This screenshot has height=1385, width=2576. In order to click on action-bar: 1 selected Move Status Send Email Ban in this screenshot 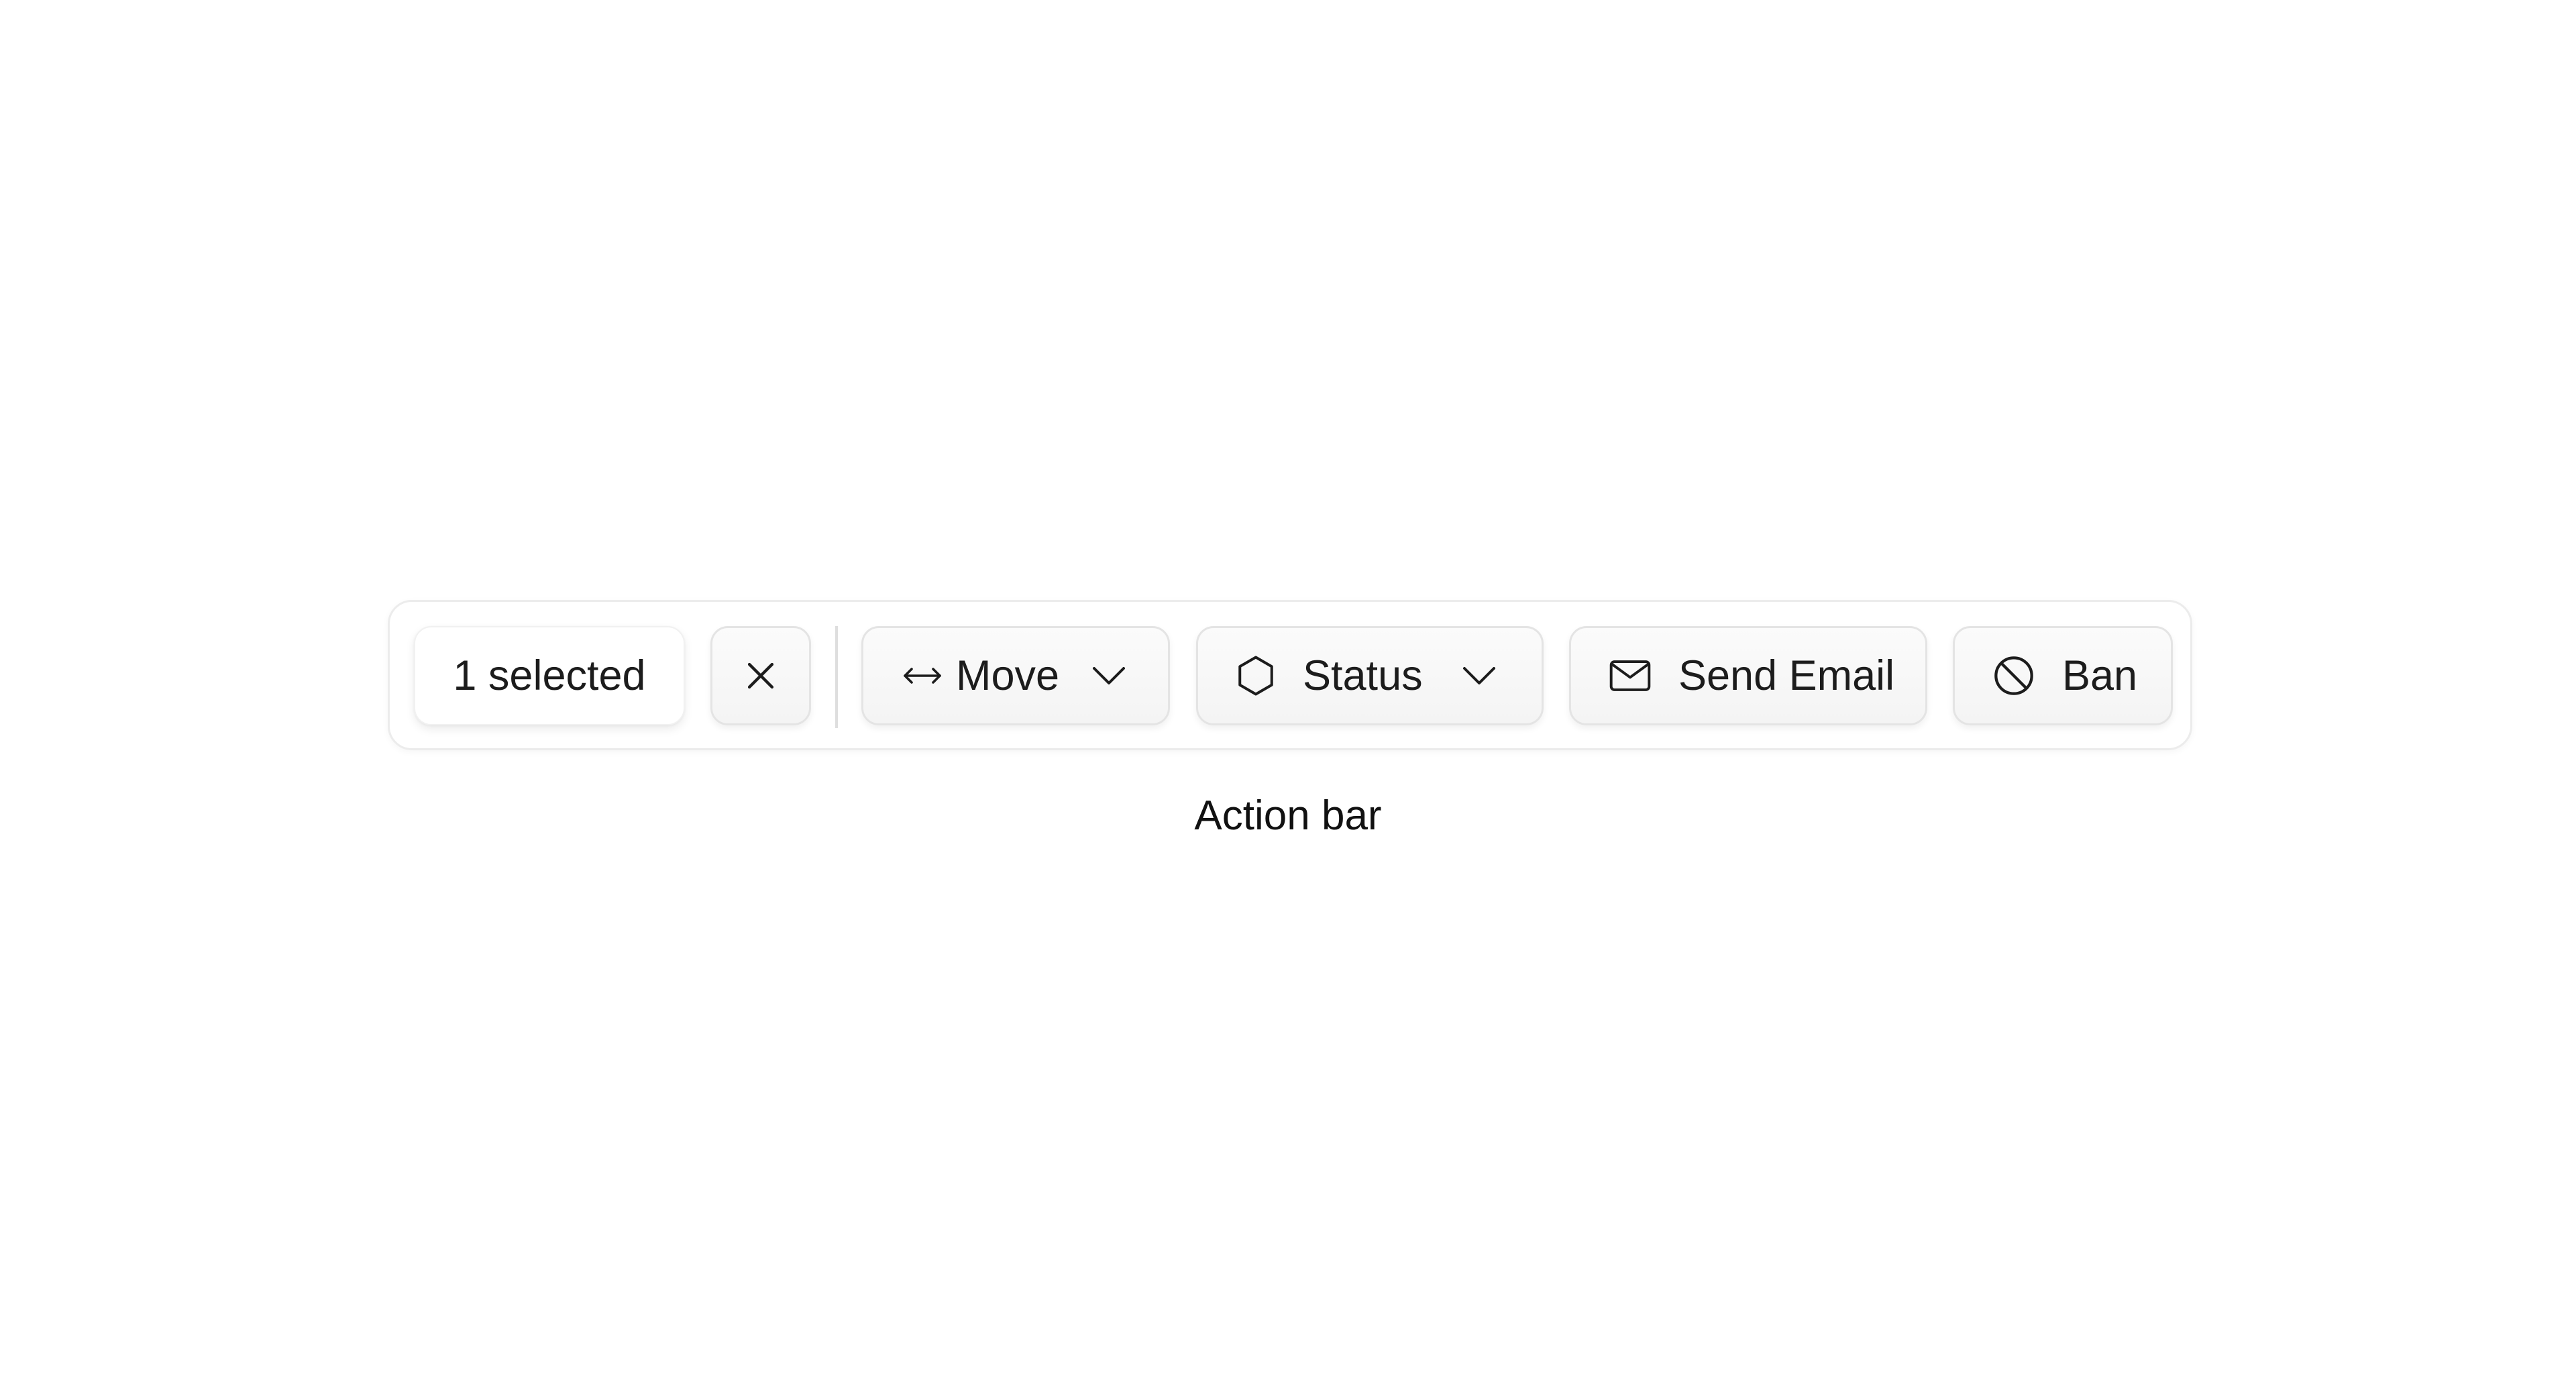, I will do `click(1290, 675)`.